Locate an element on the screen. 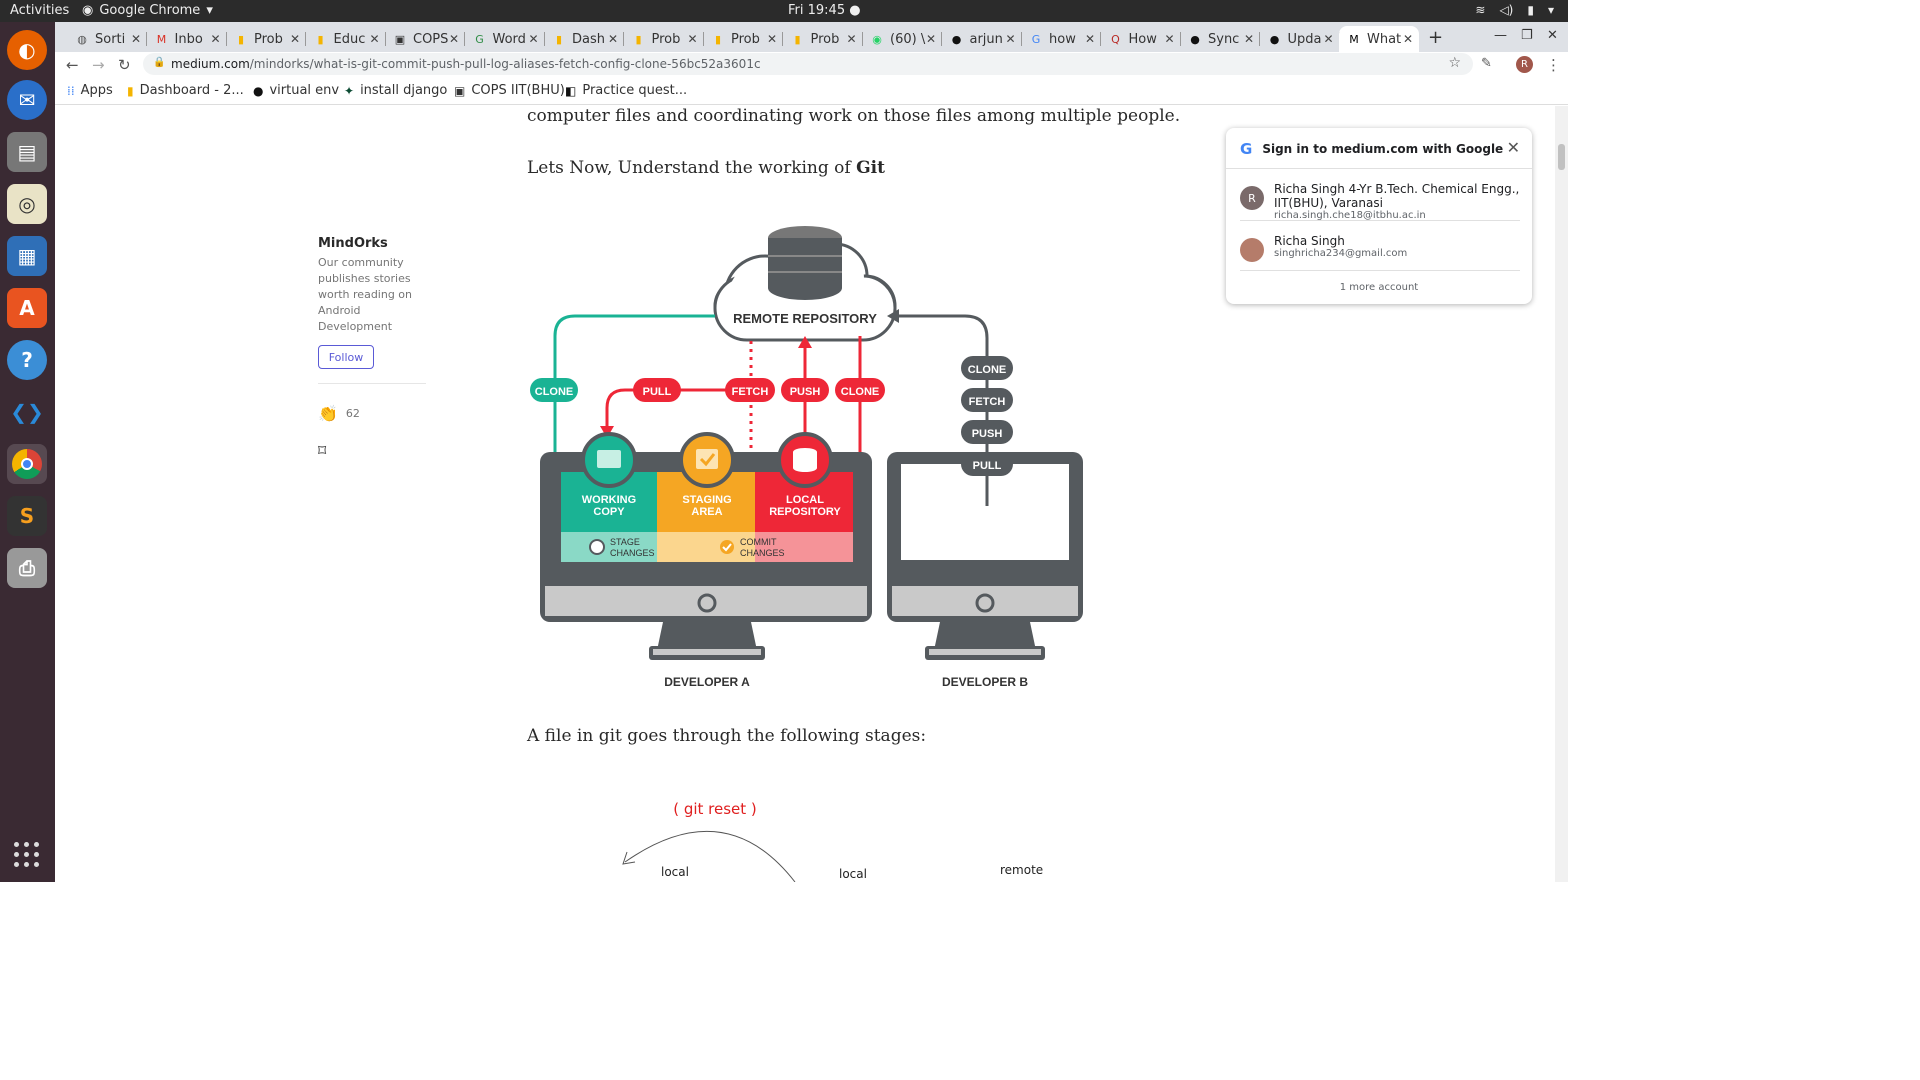 This screenshot has height=1080, width=1920. b-pull-pill: PULL is located at coordinates (987, 464).